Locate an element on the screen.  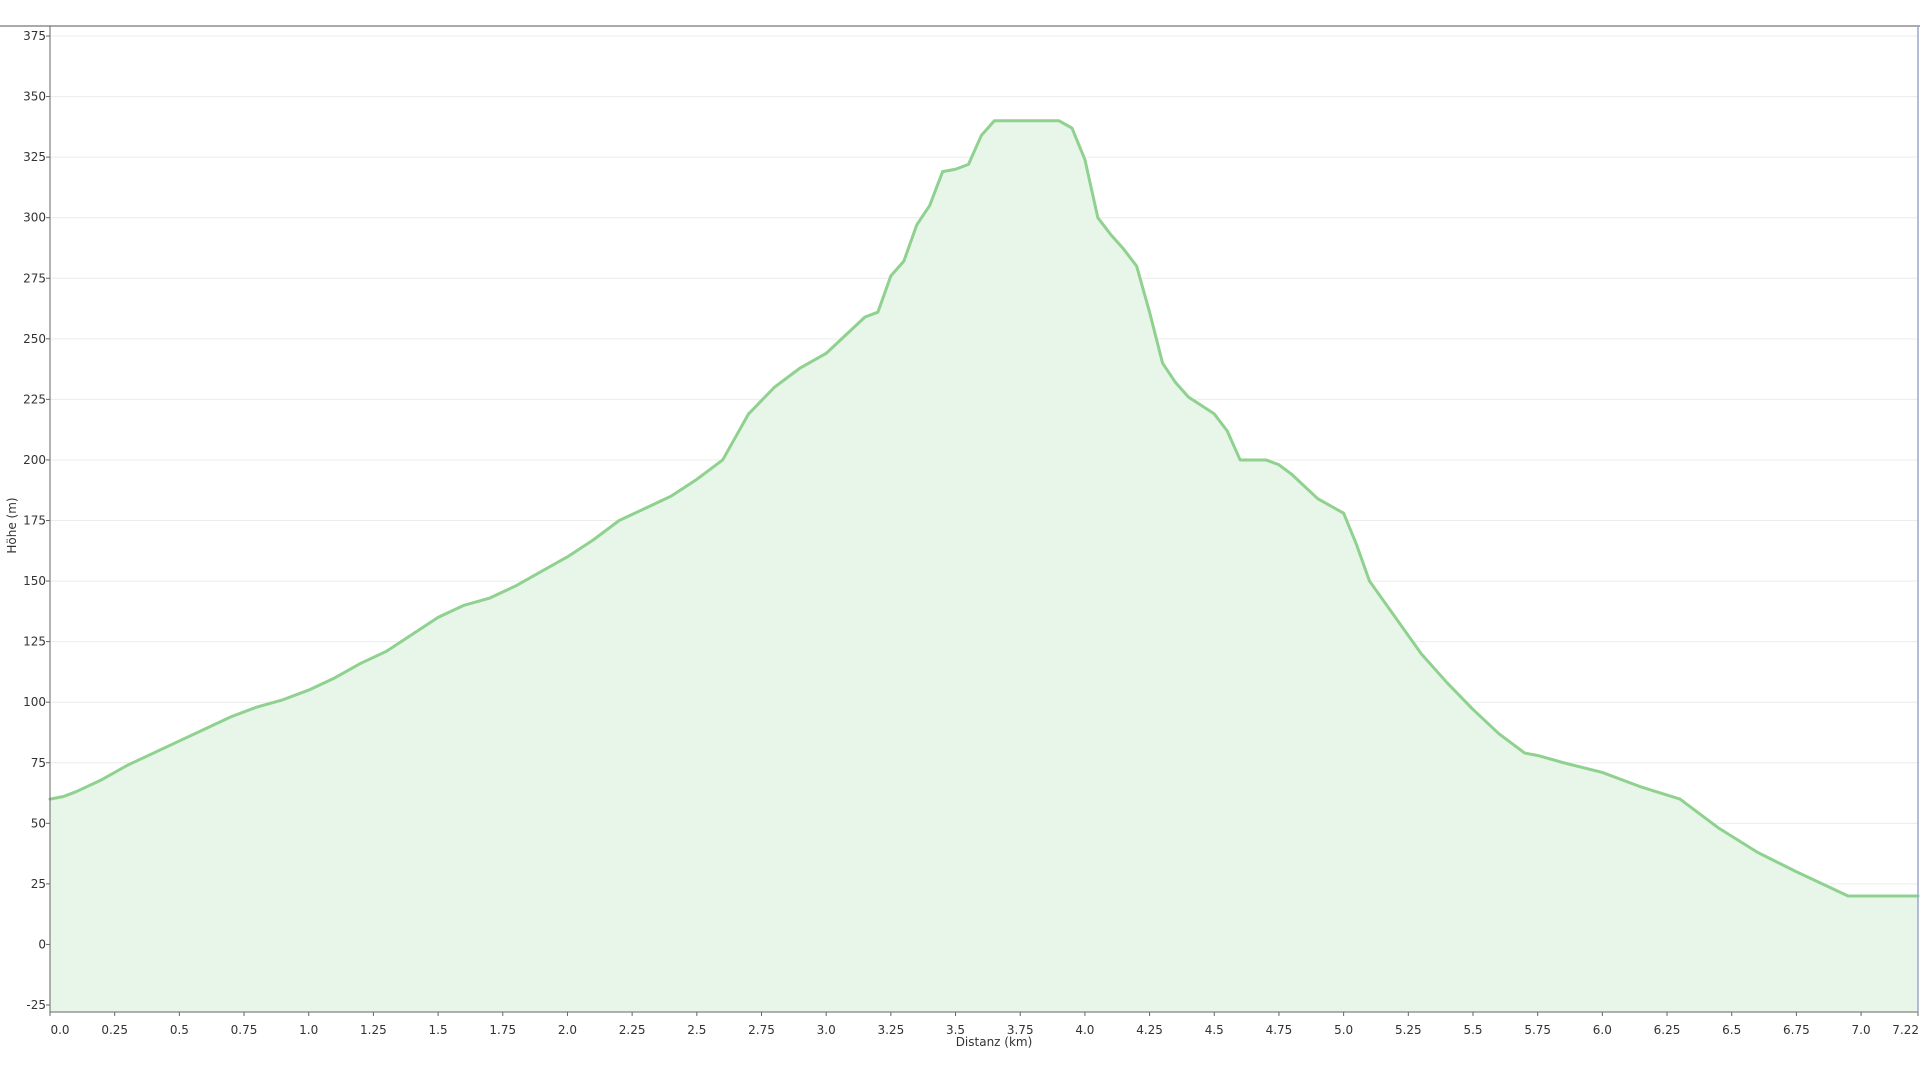
x-tick-label-22: 5.5 is located at coordinates (1472, 1030).